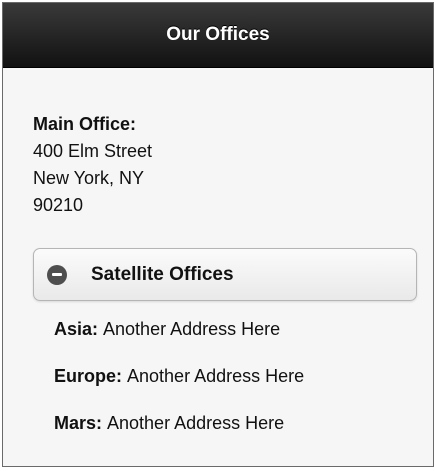  I want to click on header-bar: Our Offices, so click(218, 35).